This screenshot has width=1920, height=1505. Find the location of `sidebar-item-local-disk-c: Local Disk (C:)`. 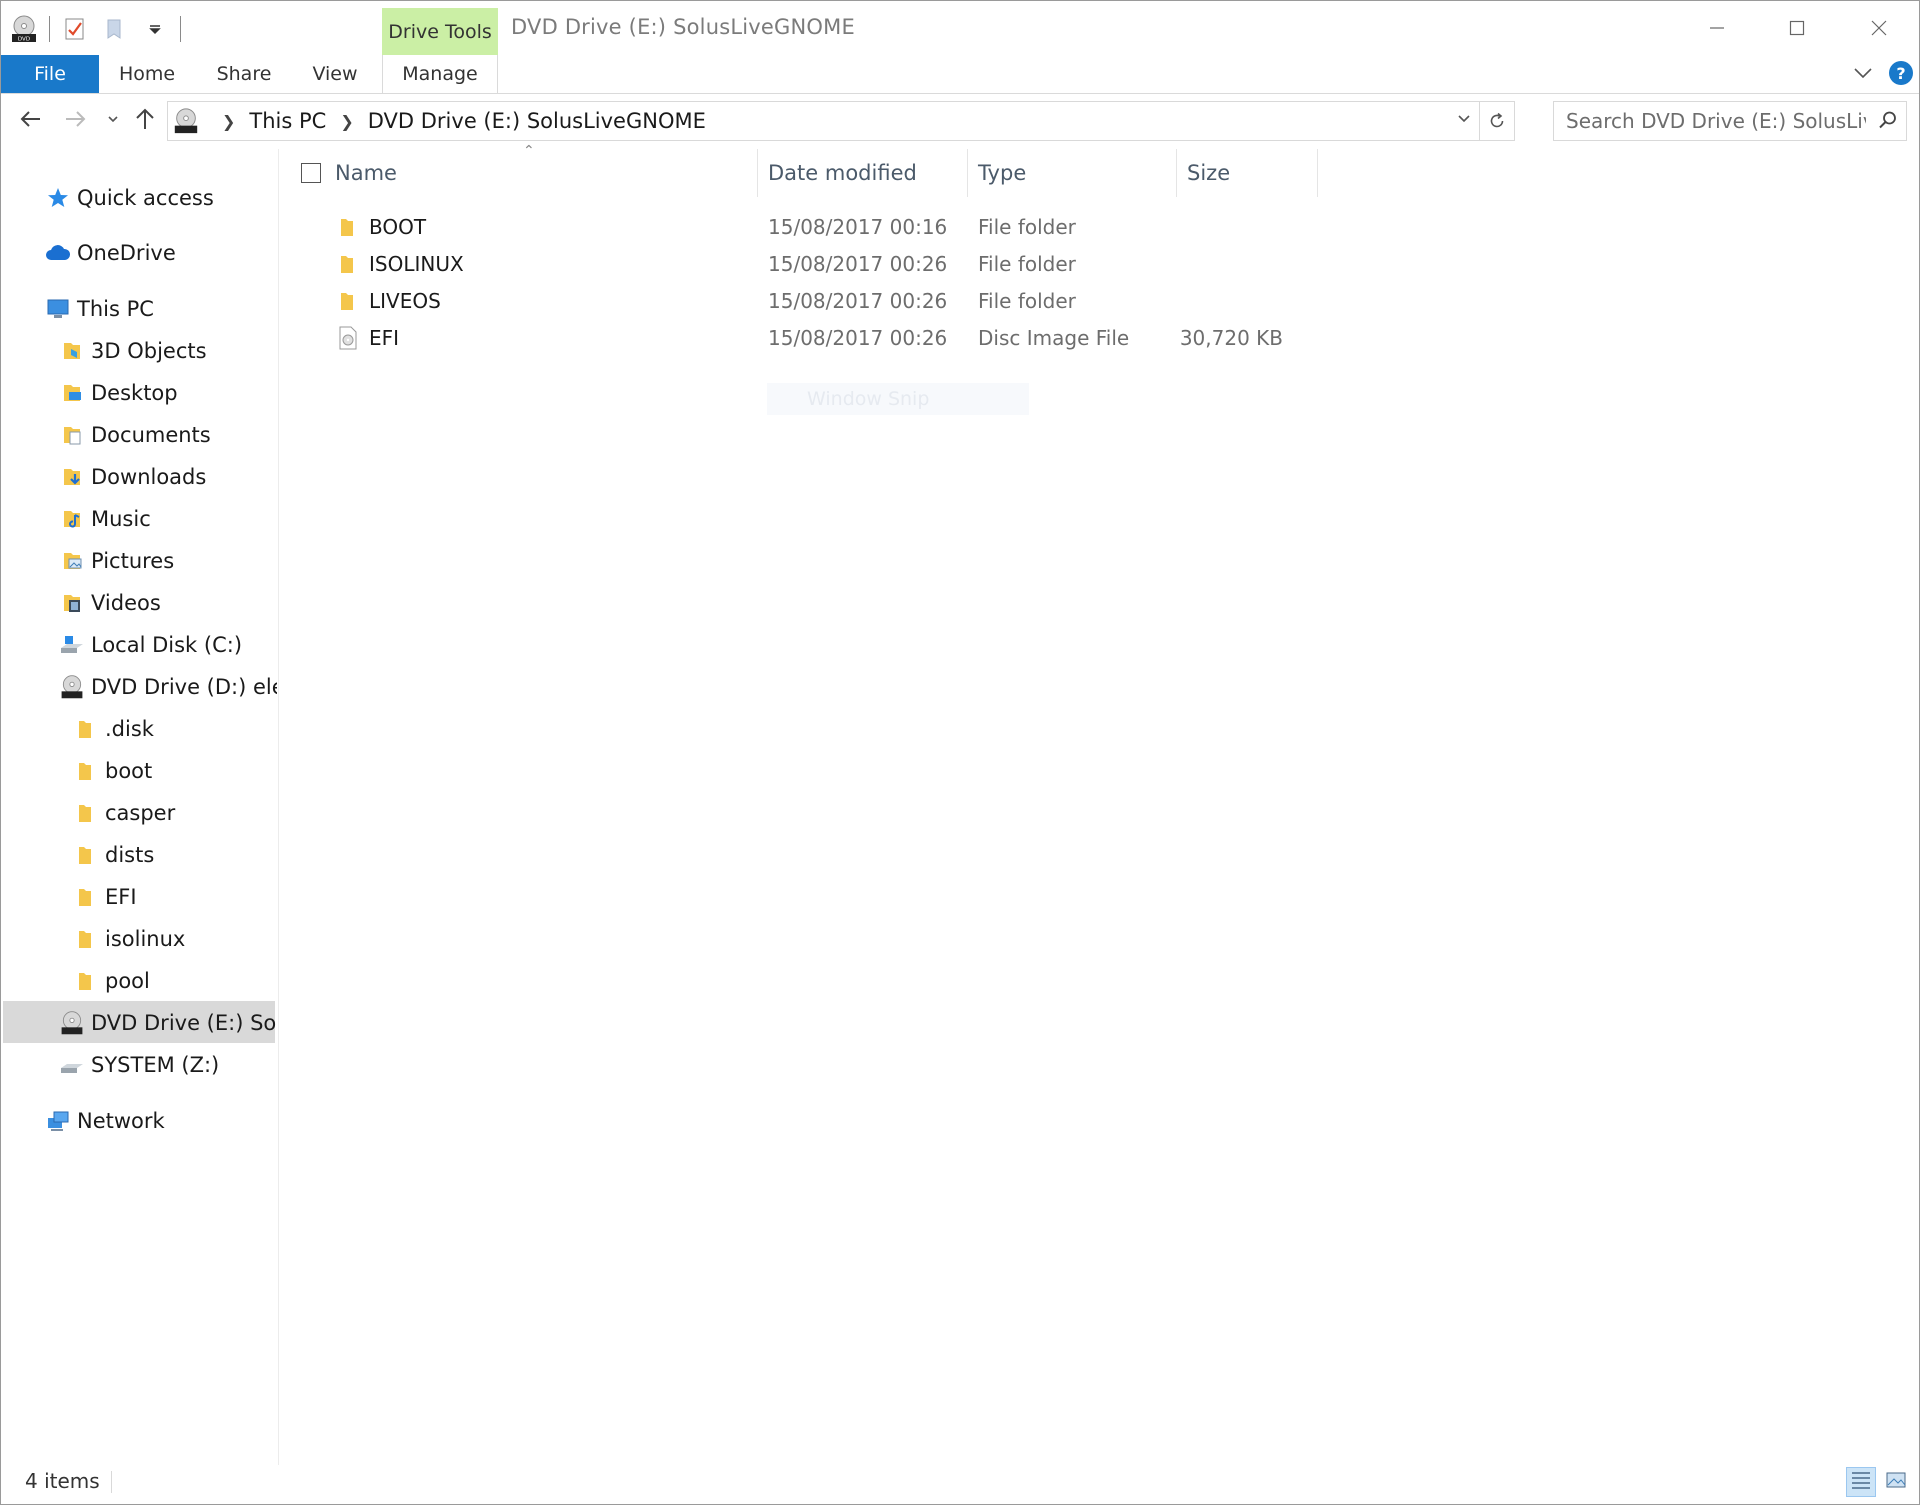

sidebar-item-local-disk-c: Local Disk (C:) is located at coordinates (150, 645).